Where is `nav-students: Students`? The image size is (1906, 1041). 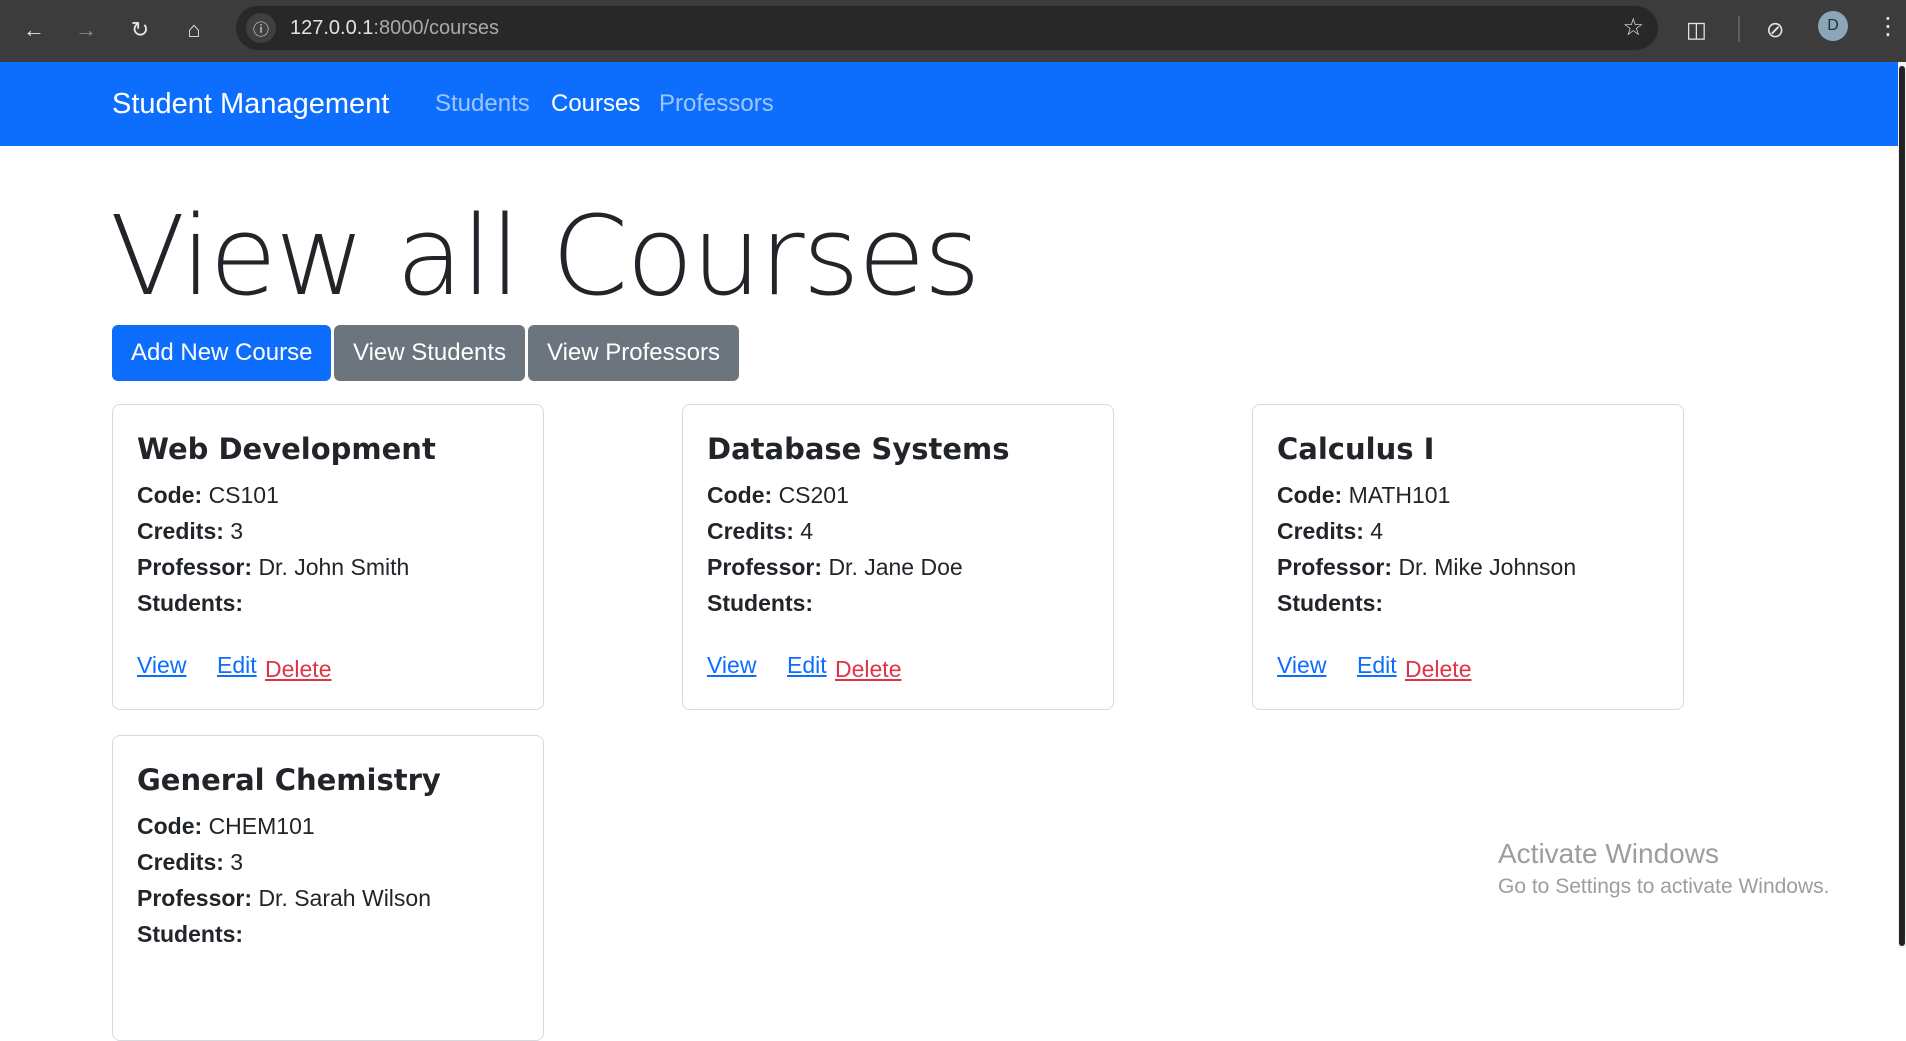
nav-students: Students is located at coordinates (482, 104).